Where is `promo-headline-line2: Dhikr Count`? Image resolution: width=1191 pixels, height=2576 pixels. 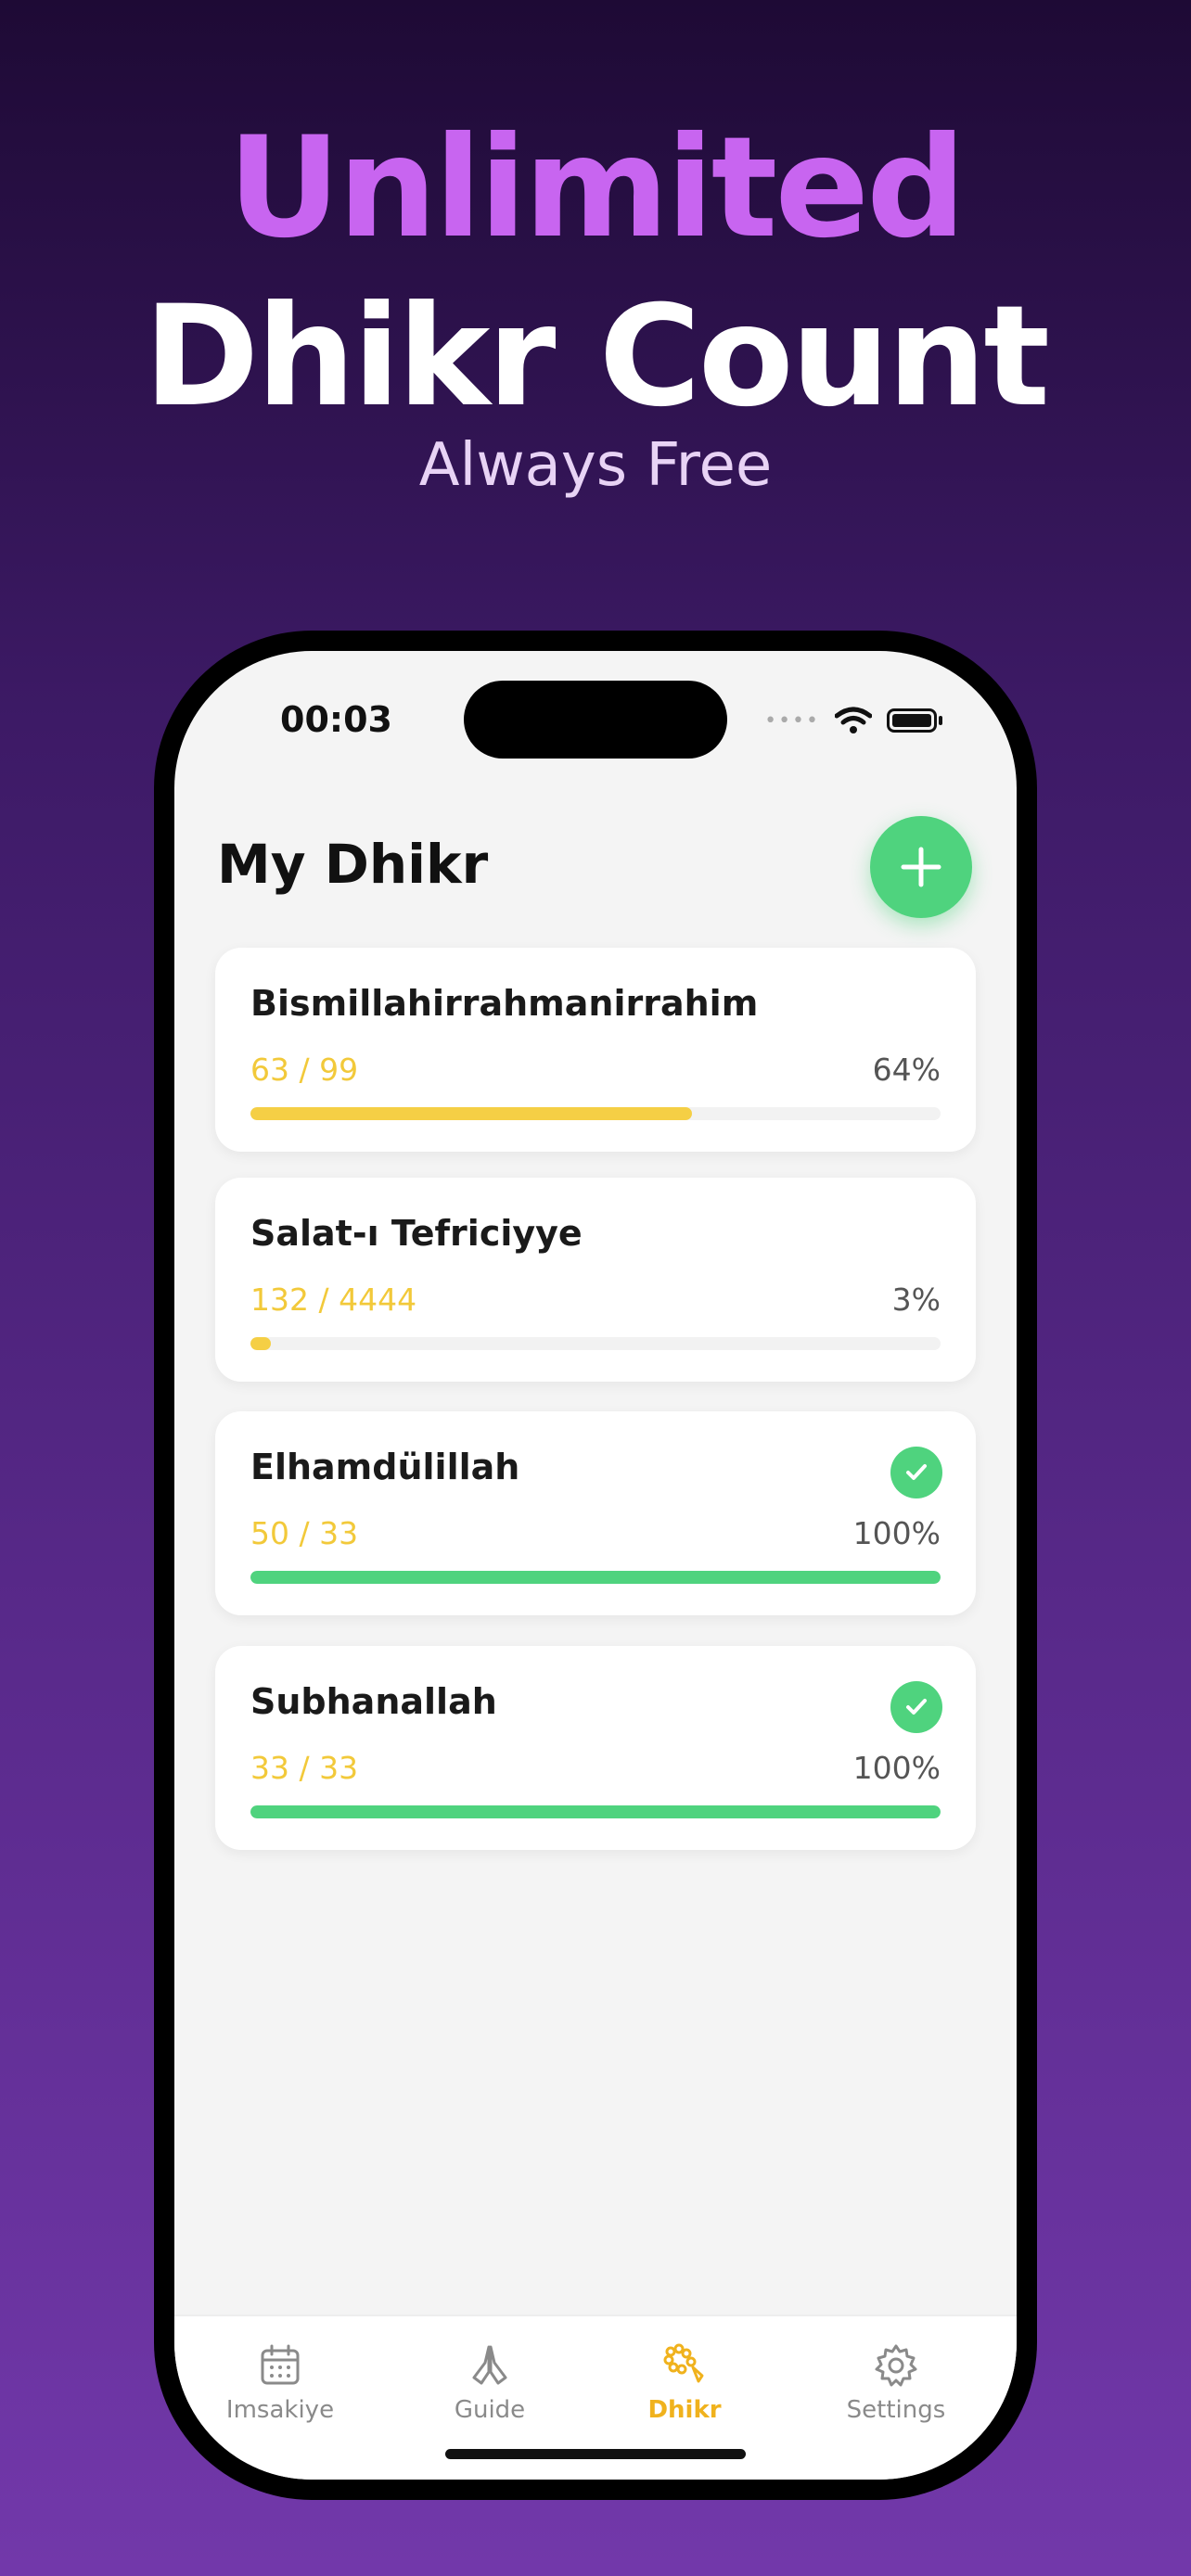 promo-headline-line2: Dhikr Count is located at coordinates (597, 357).